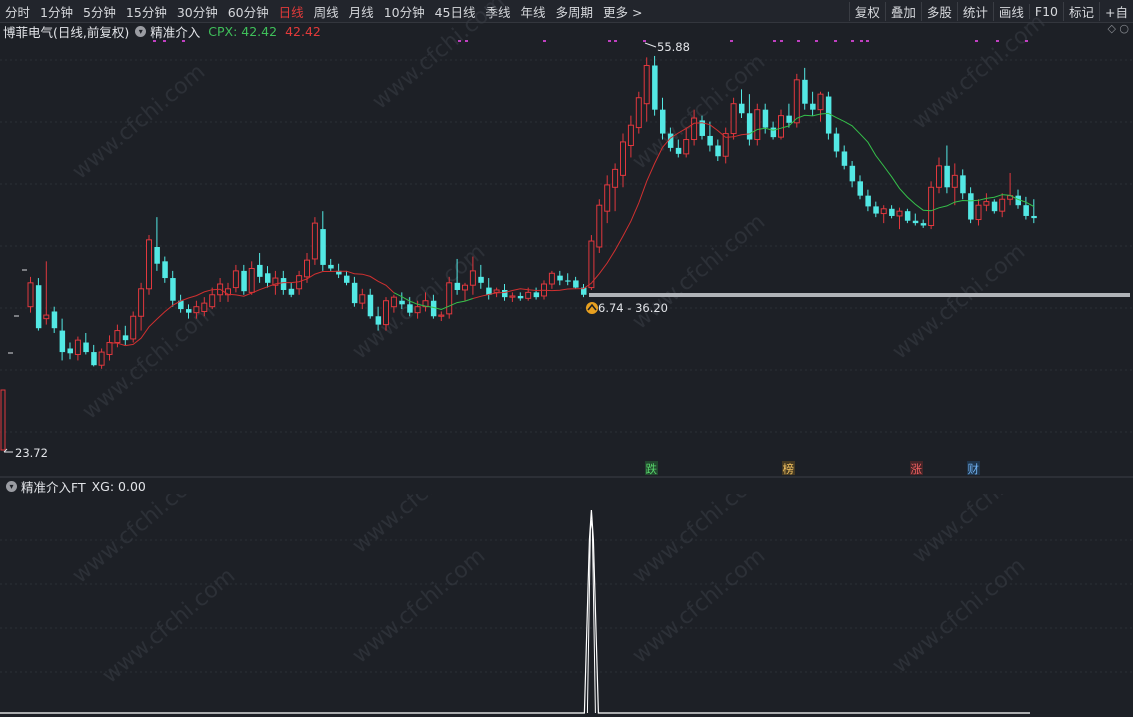 The image size is (1133, 717). I want to click on xg-value: XG: 0.00, so click(118, 486).